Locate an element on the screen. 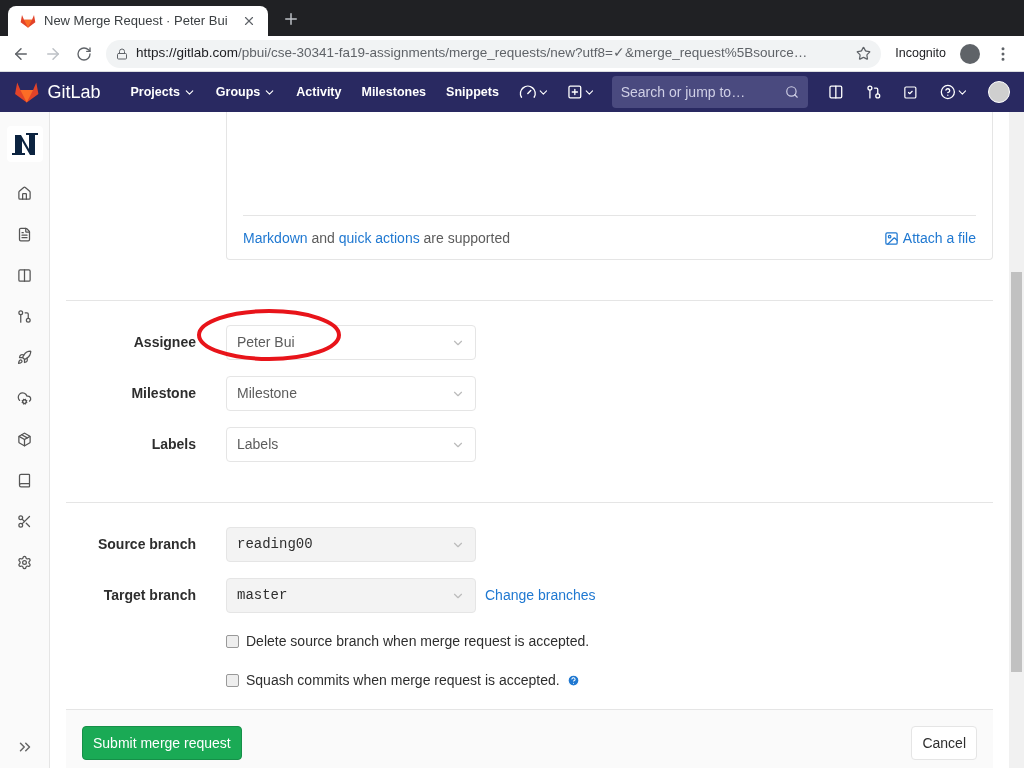  scrollbar is located at coordinates (1016, 440).